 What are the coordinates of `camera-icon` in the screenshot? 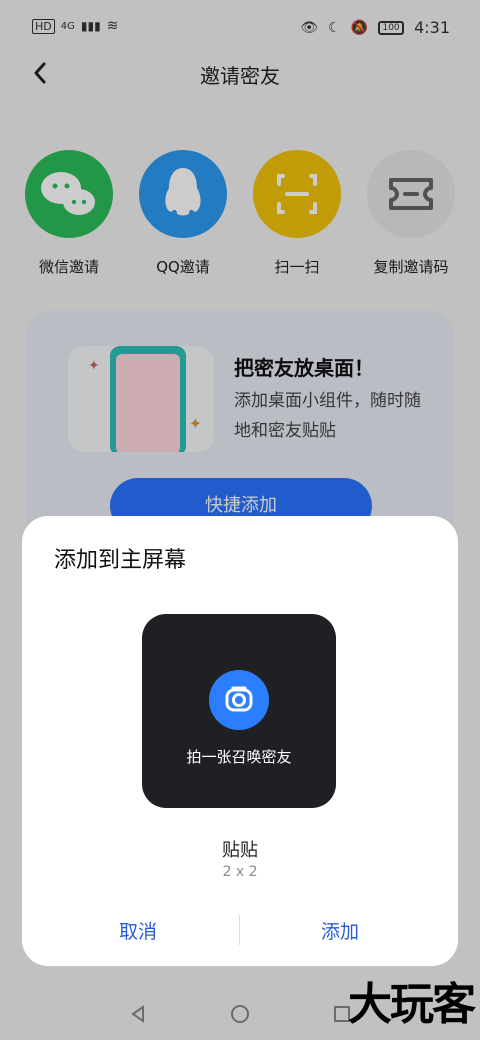 It's located at (239, 700).